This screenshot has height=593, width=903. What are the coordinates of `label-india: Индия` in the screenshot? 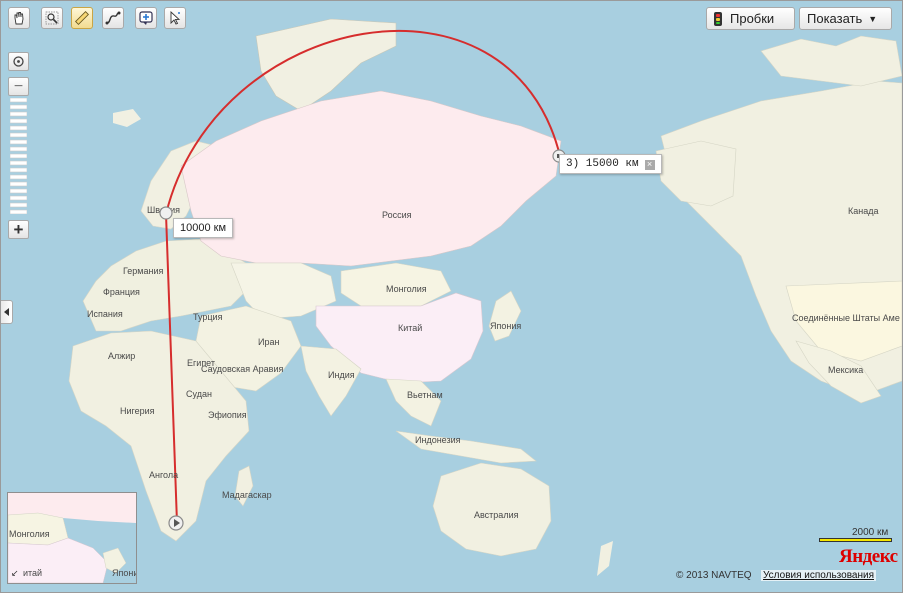 It's located at (341, 375).